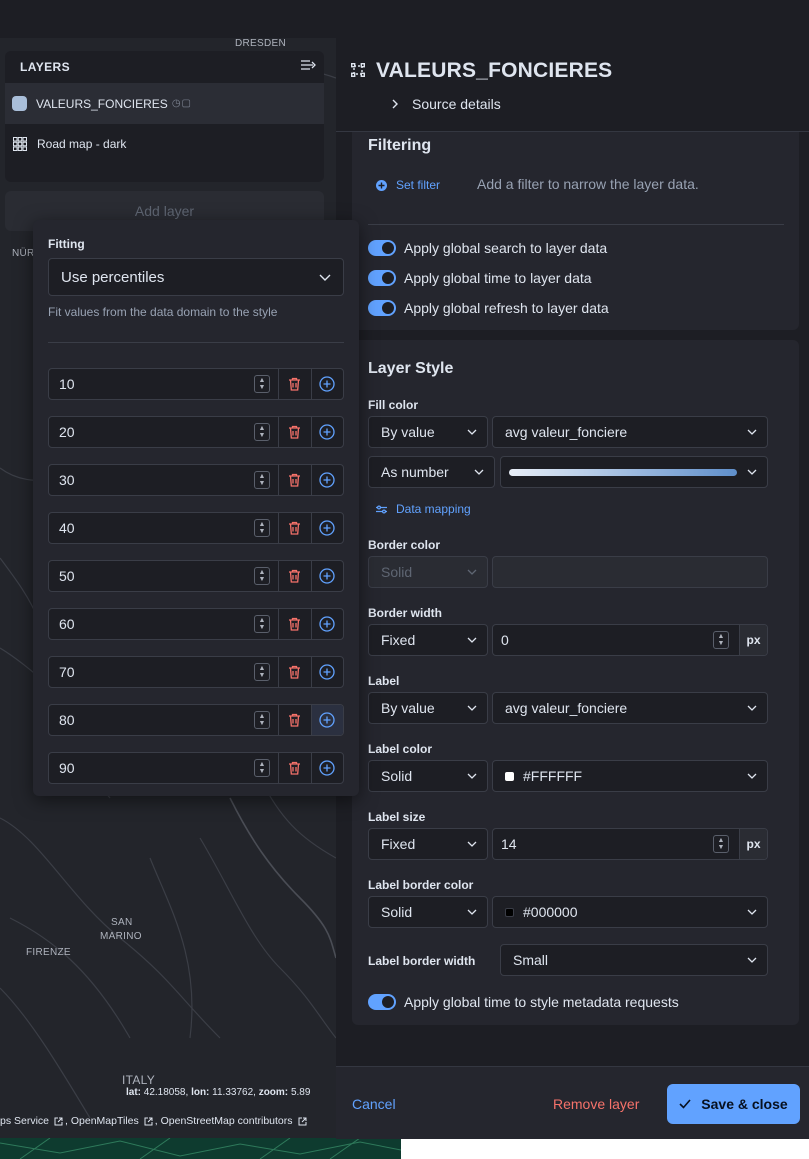  What do you see at coordinates (630, 708) in the screenshot?
I see `label-field-select: avg valeur_fonciere` at bounding box center [630, 708].